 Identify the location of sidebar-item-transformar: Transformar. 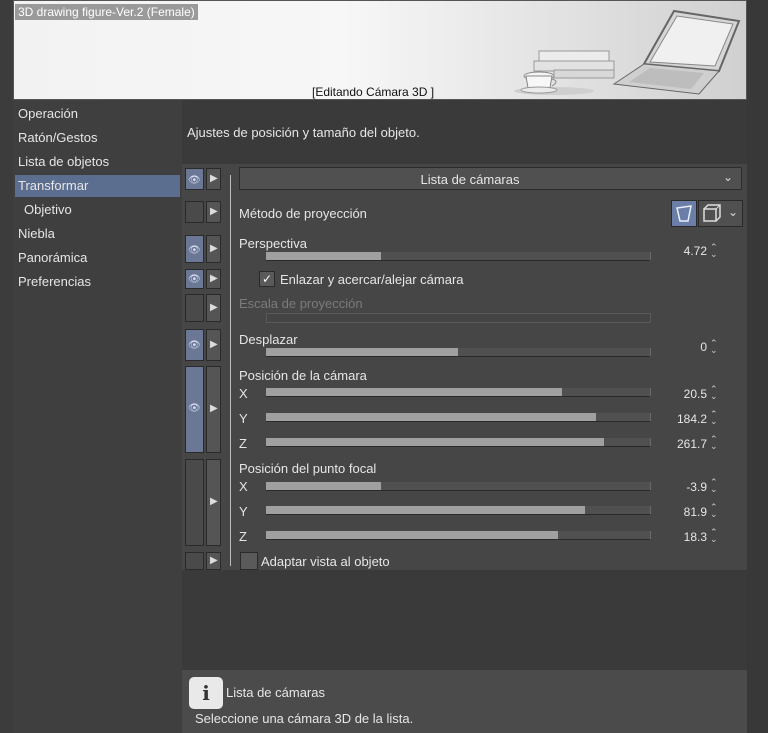
(97, 186).